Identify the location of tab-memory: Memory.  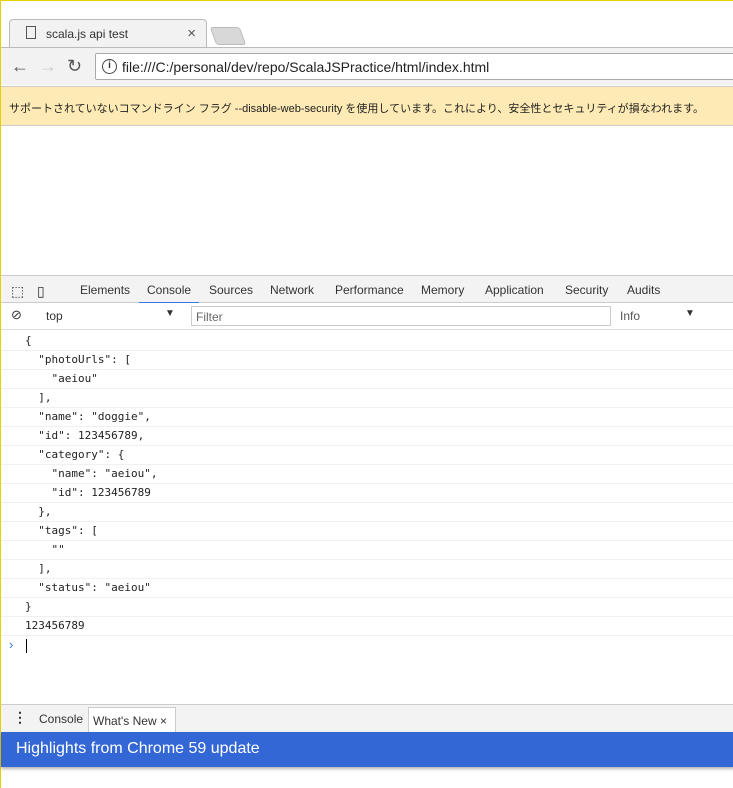
(442, 290).